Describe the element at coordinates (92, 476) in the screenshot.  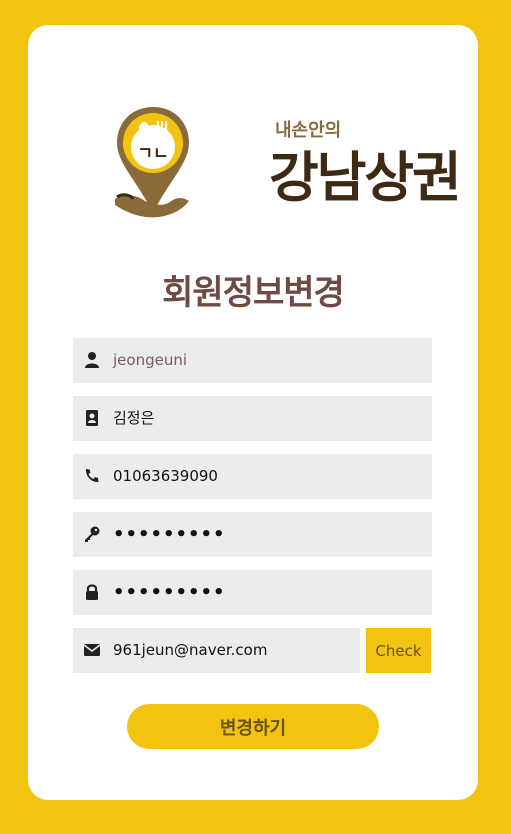
I see `phone-icon` at that location.